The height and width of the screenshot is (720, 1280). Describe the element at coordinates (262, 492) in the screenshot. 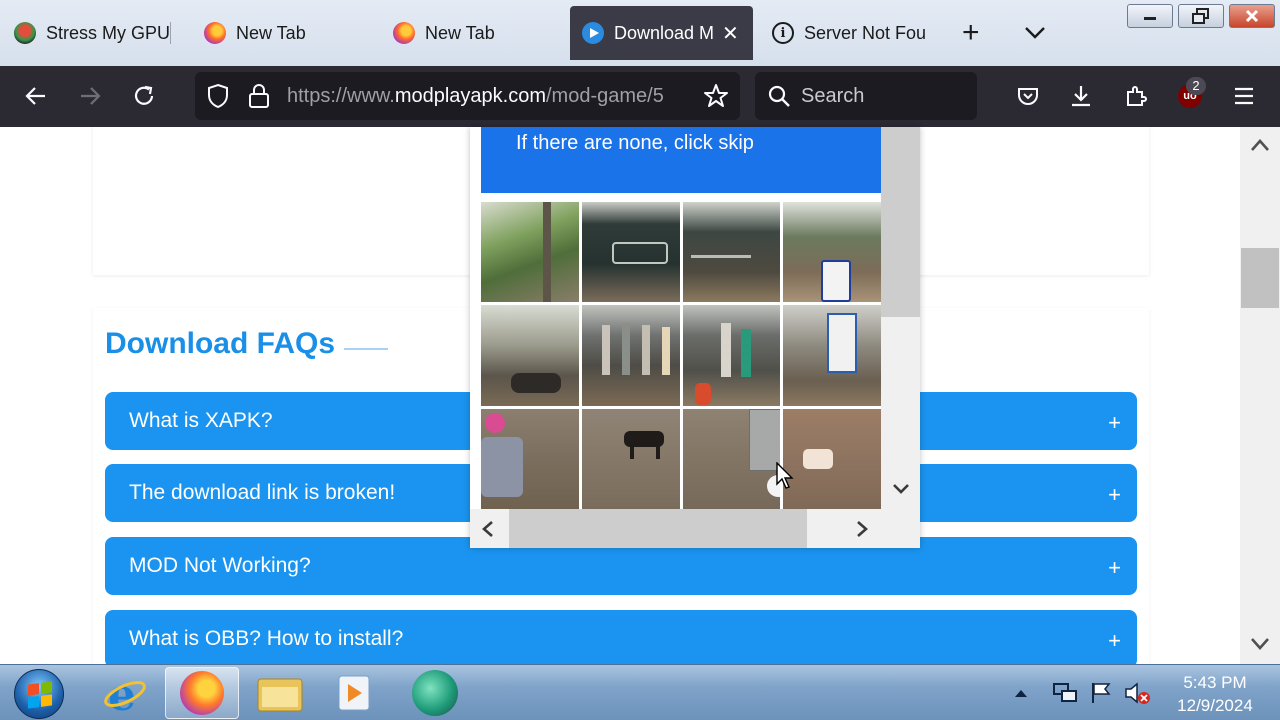

I see `faq-question: The download link is broken!` at that location.